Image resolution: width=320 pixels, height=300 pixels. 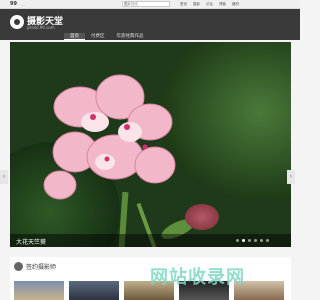 I want to click on caption-bar: 大花天竺葵, so click(x=150, y=240).